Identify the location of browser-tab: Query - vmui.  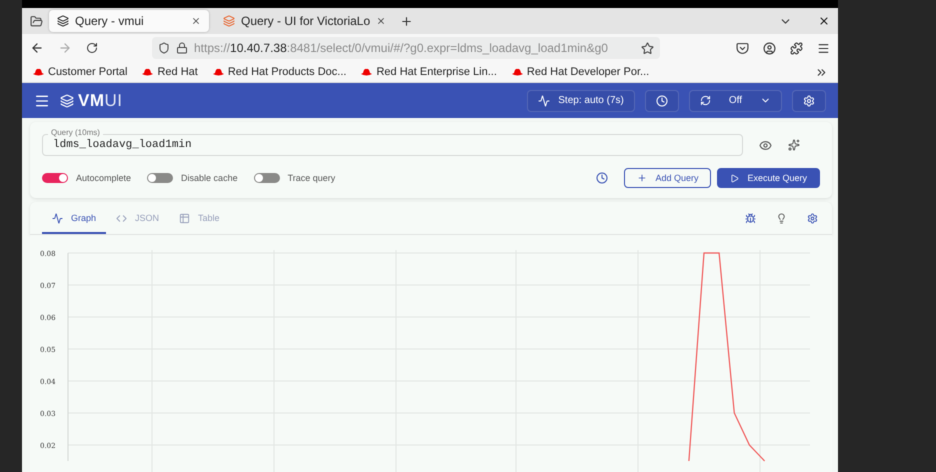
(129, 21).